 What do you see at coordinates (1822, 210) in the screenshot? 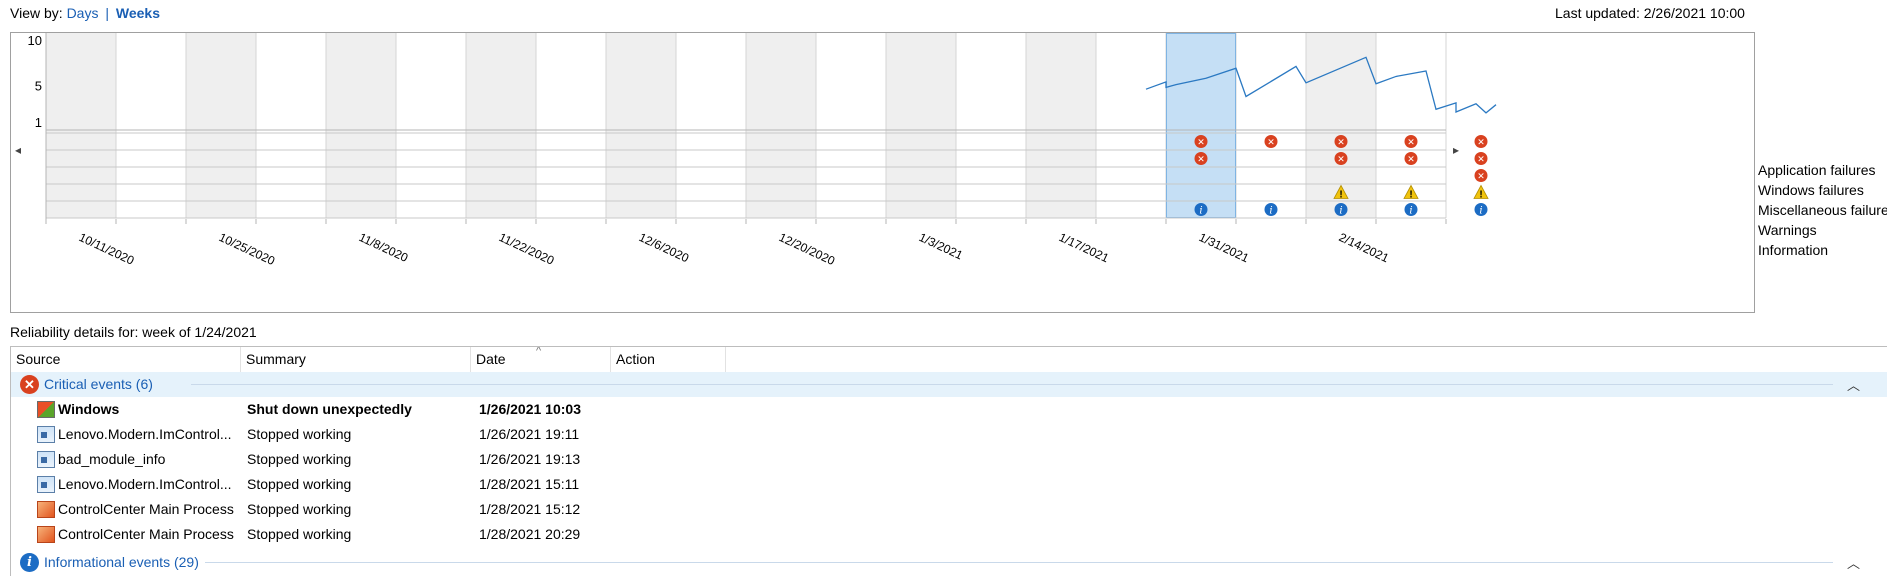
I see `legend-miscellaneous-failures: Miscellaneous failures` at bounding box center [1822, 210].